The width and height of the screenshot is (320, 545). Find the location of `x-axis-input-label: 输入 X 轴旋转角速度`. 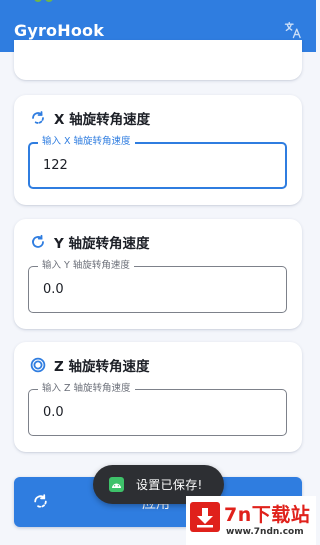

x-axis-input-label: 输入 X 轴旋转角速度 is located at coordinates (86, 142).